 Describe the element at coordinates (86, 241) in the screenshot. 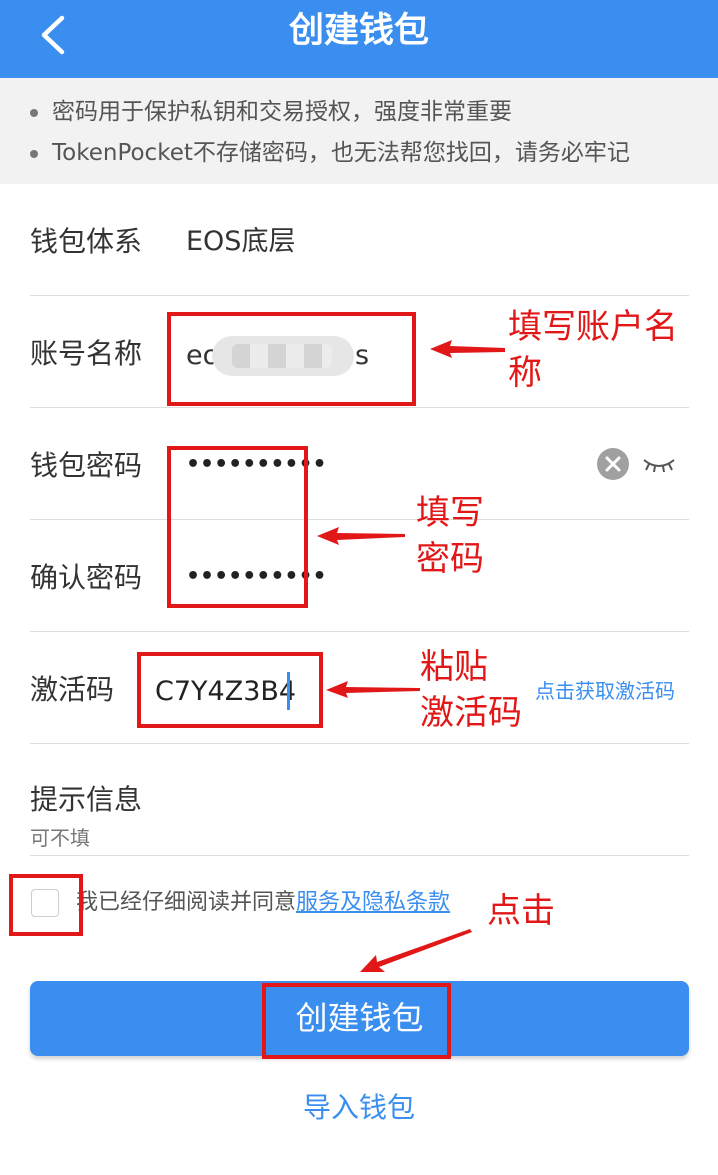

I see `wallet-system-label: 钱包体系` at that location.